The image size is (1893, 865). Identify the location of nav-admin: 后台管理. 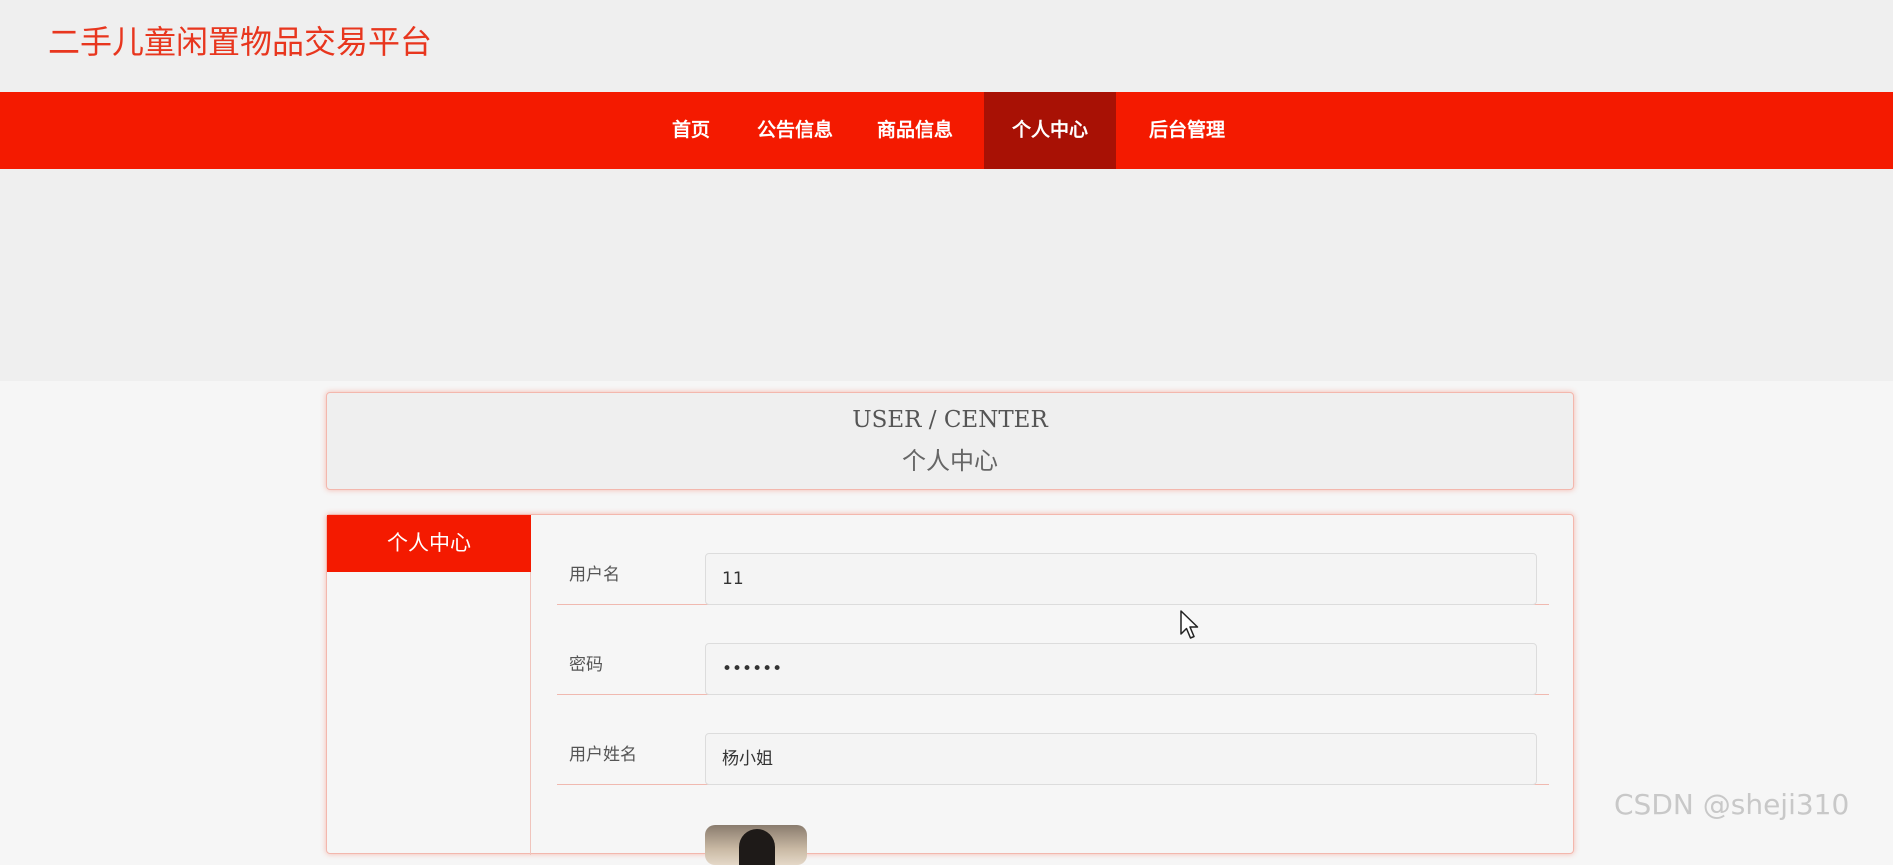
(1187, 130).